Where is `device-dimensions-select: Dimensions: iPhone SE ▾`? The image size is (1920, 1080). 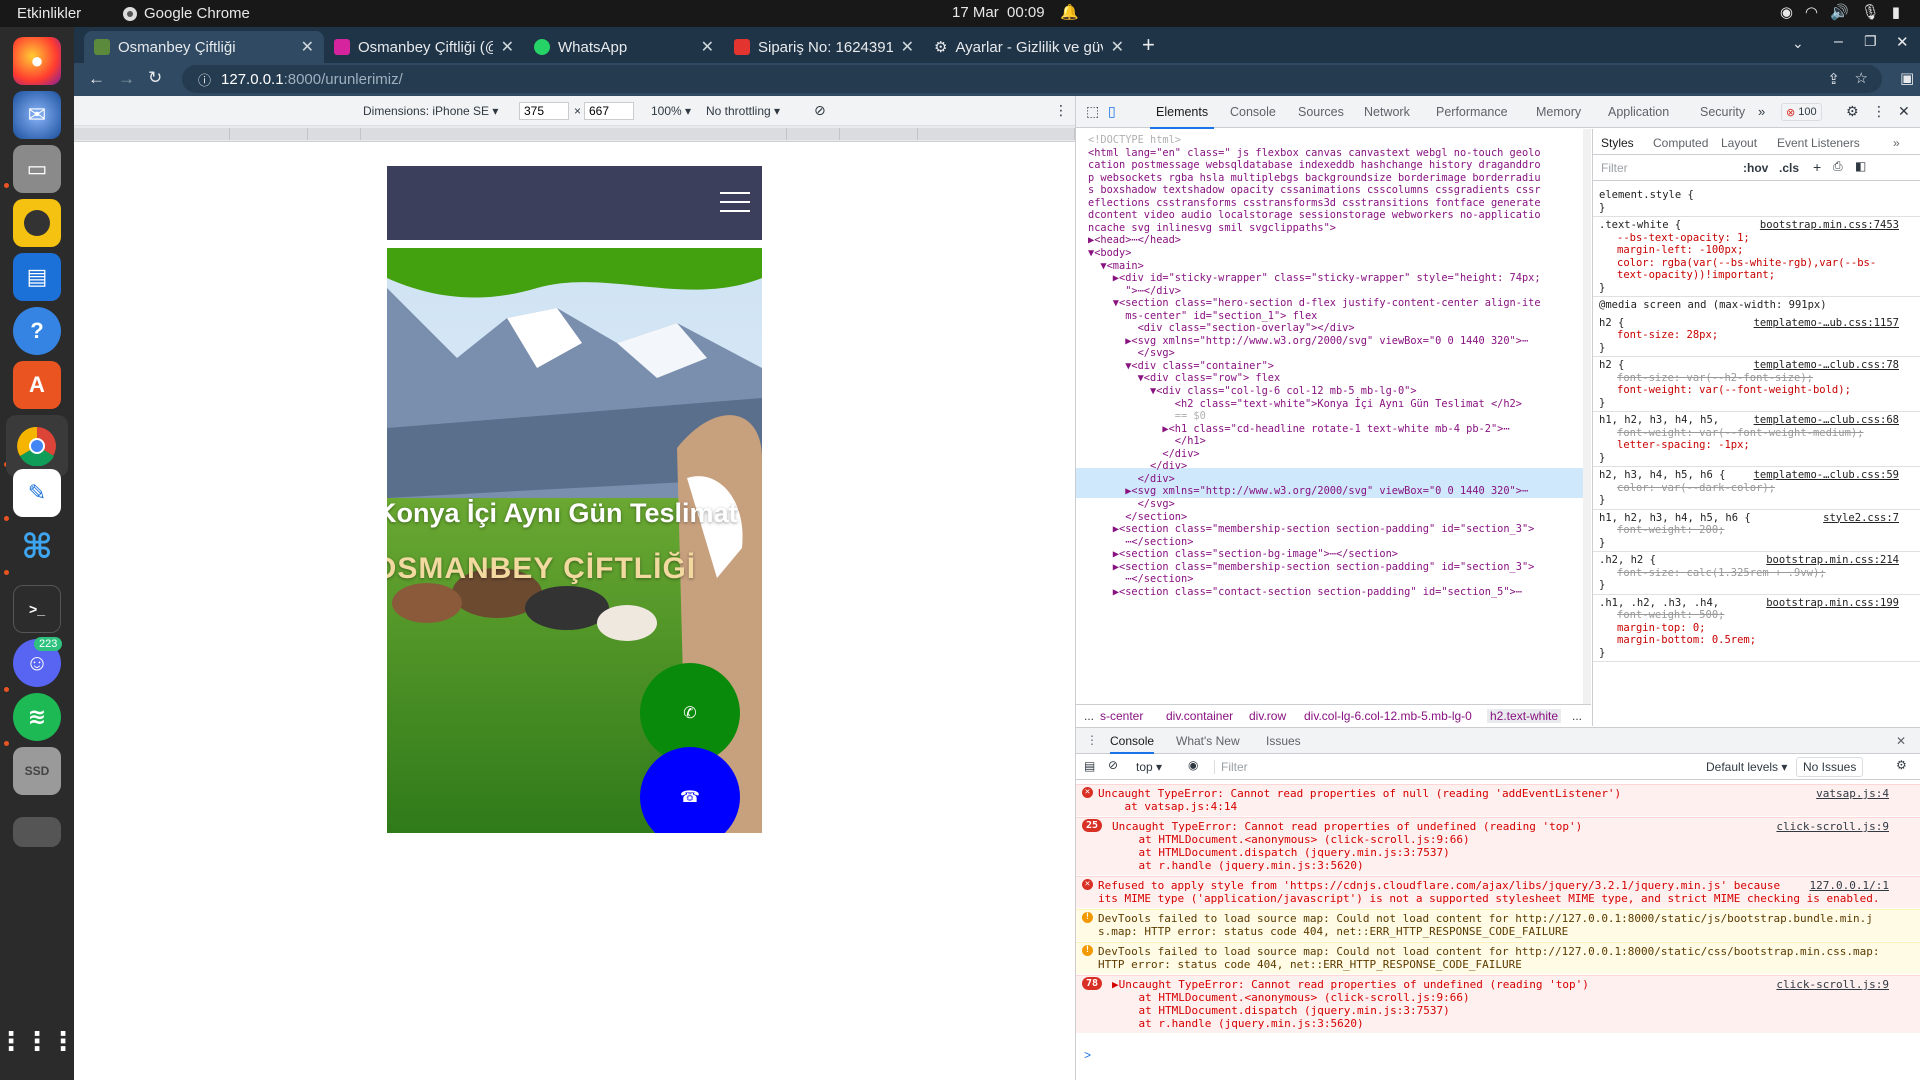
device-dimensions-select: Dimensions: iPhone SE ▾ is located at coordinates (430, 111).